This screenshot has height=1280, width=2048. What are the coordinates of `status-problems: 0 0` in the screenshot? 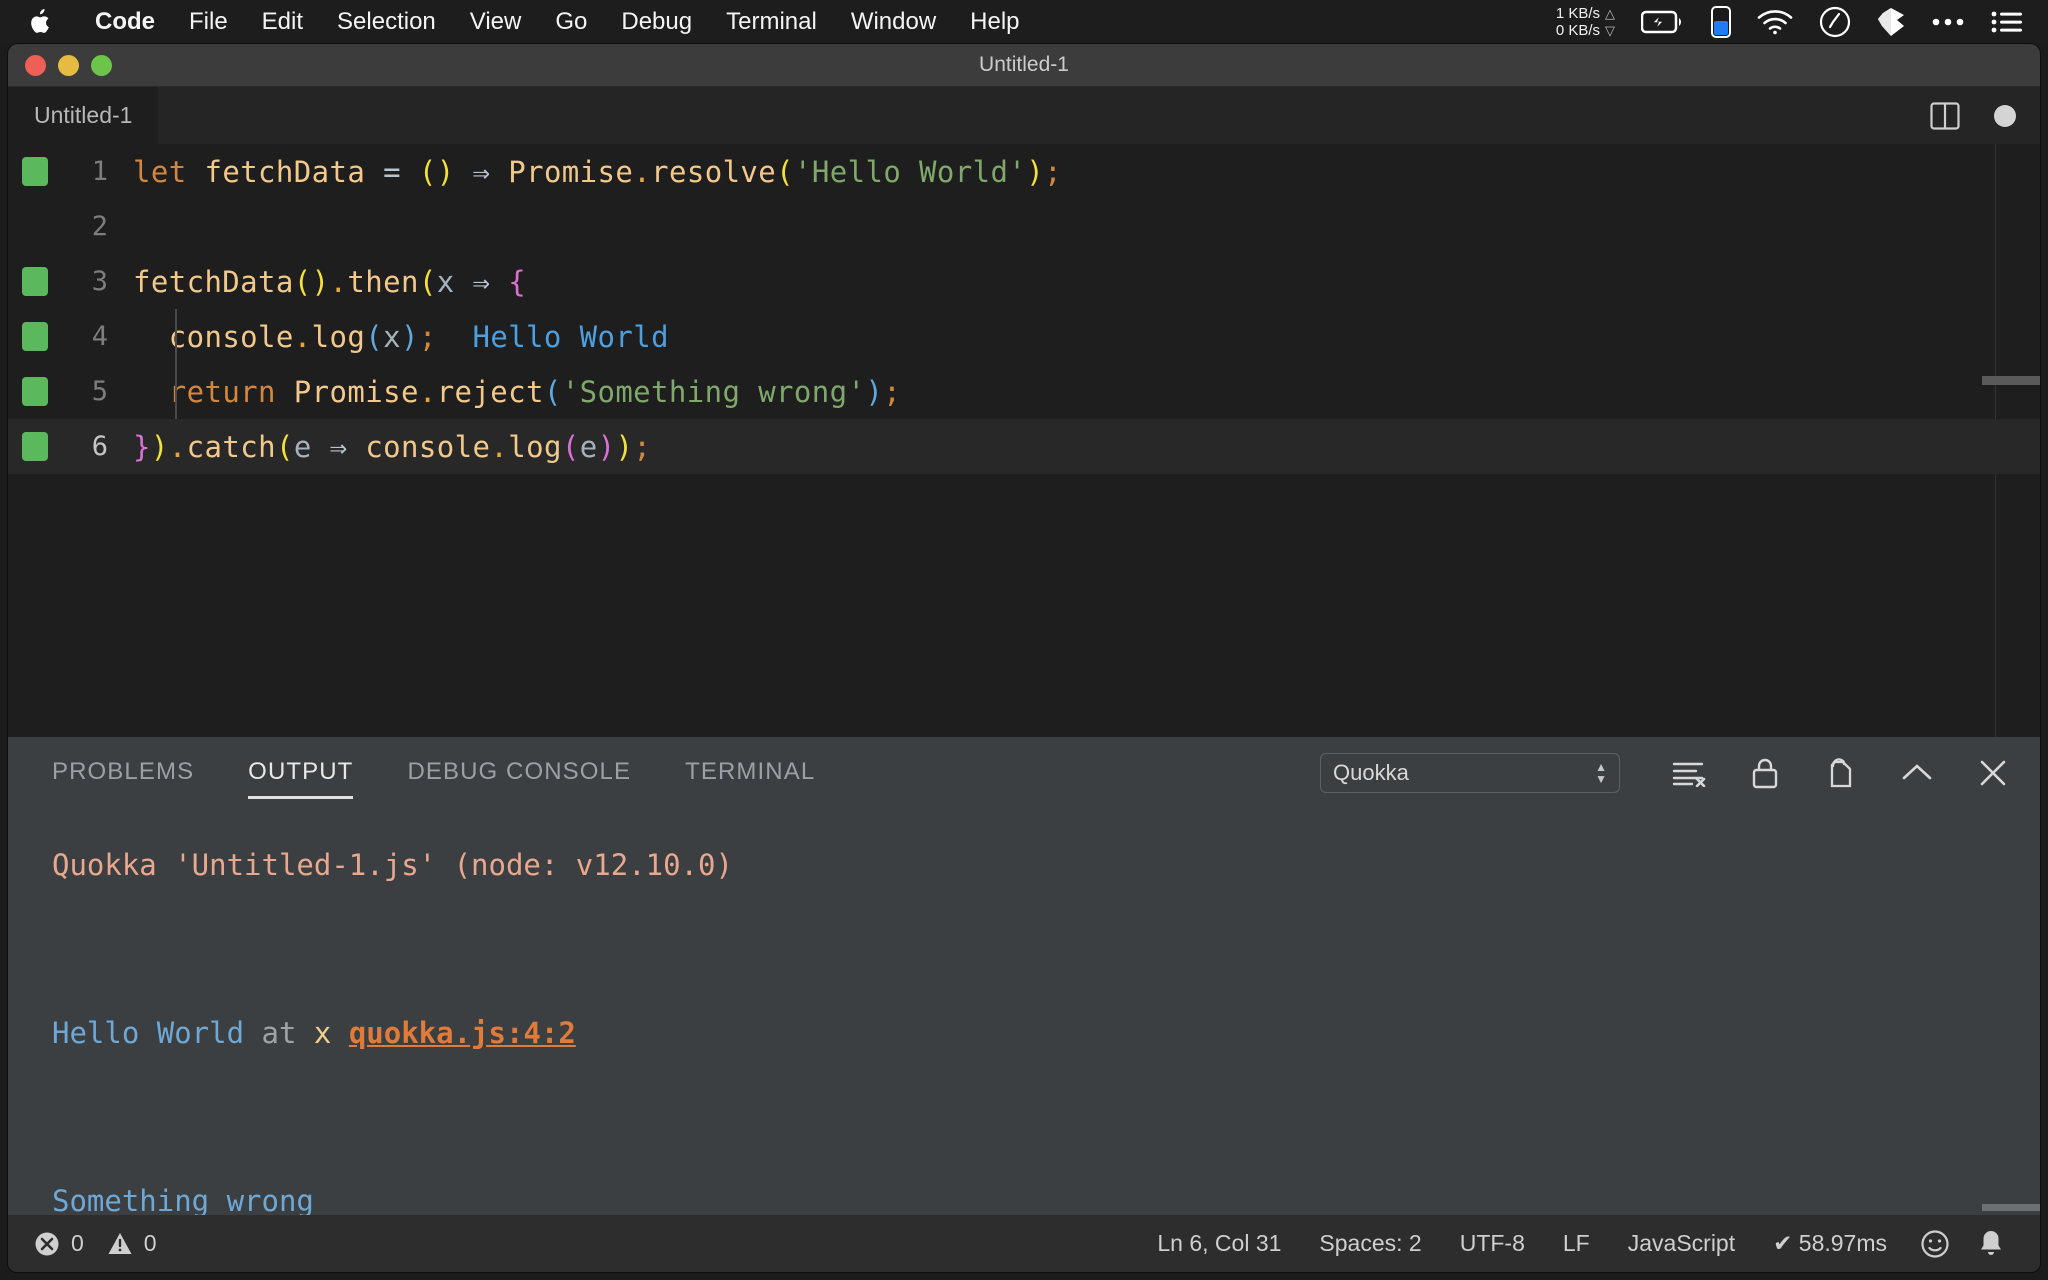 It's located at (95, 1243).